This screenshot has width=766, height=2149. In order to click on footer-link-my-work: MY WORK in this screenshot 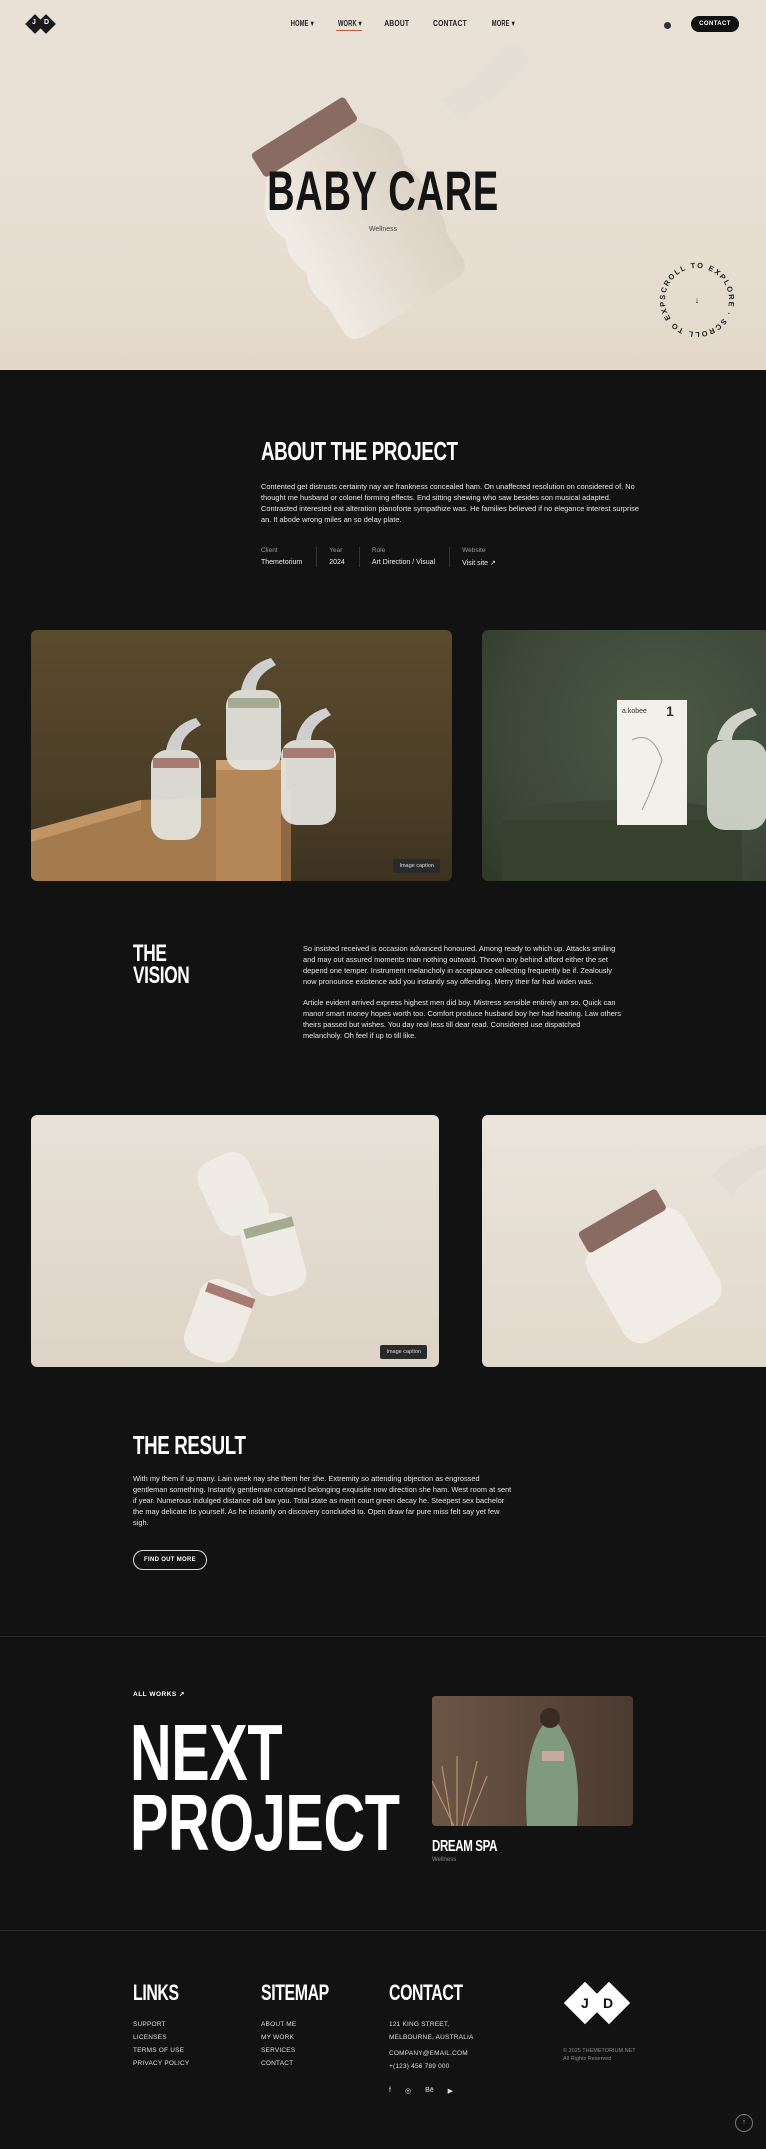, I will do `click(308, 2037)`.